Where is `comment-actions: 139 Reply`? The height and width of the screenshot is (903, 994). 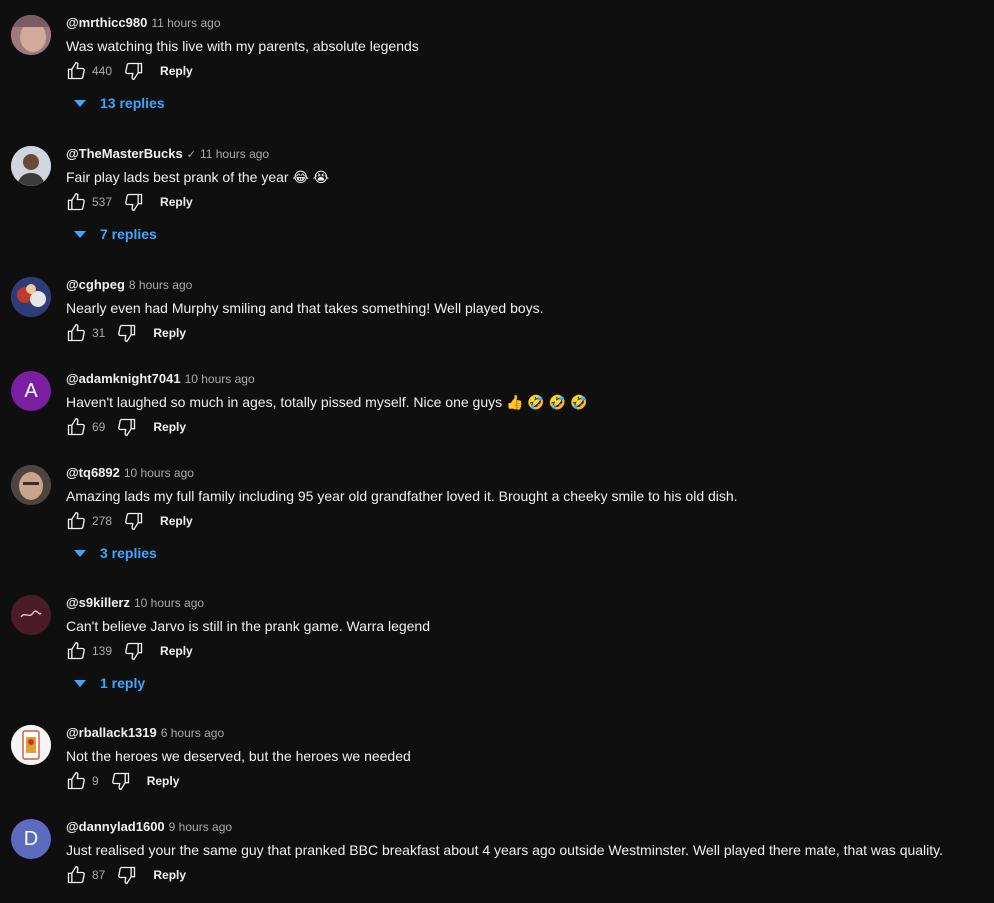
comment-actions: 139 Reply is located at coordinates (129, 651).